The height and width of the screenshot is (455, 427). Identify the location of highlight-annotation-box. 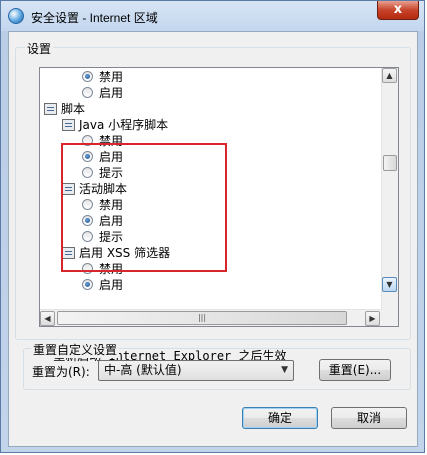
(144, 207).